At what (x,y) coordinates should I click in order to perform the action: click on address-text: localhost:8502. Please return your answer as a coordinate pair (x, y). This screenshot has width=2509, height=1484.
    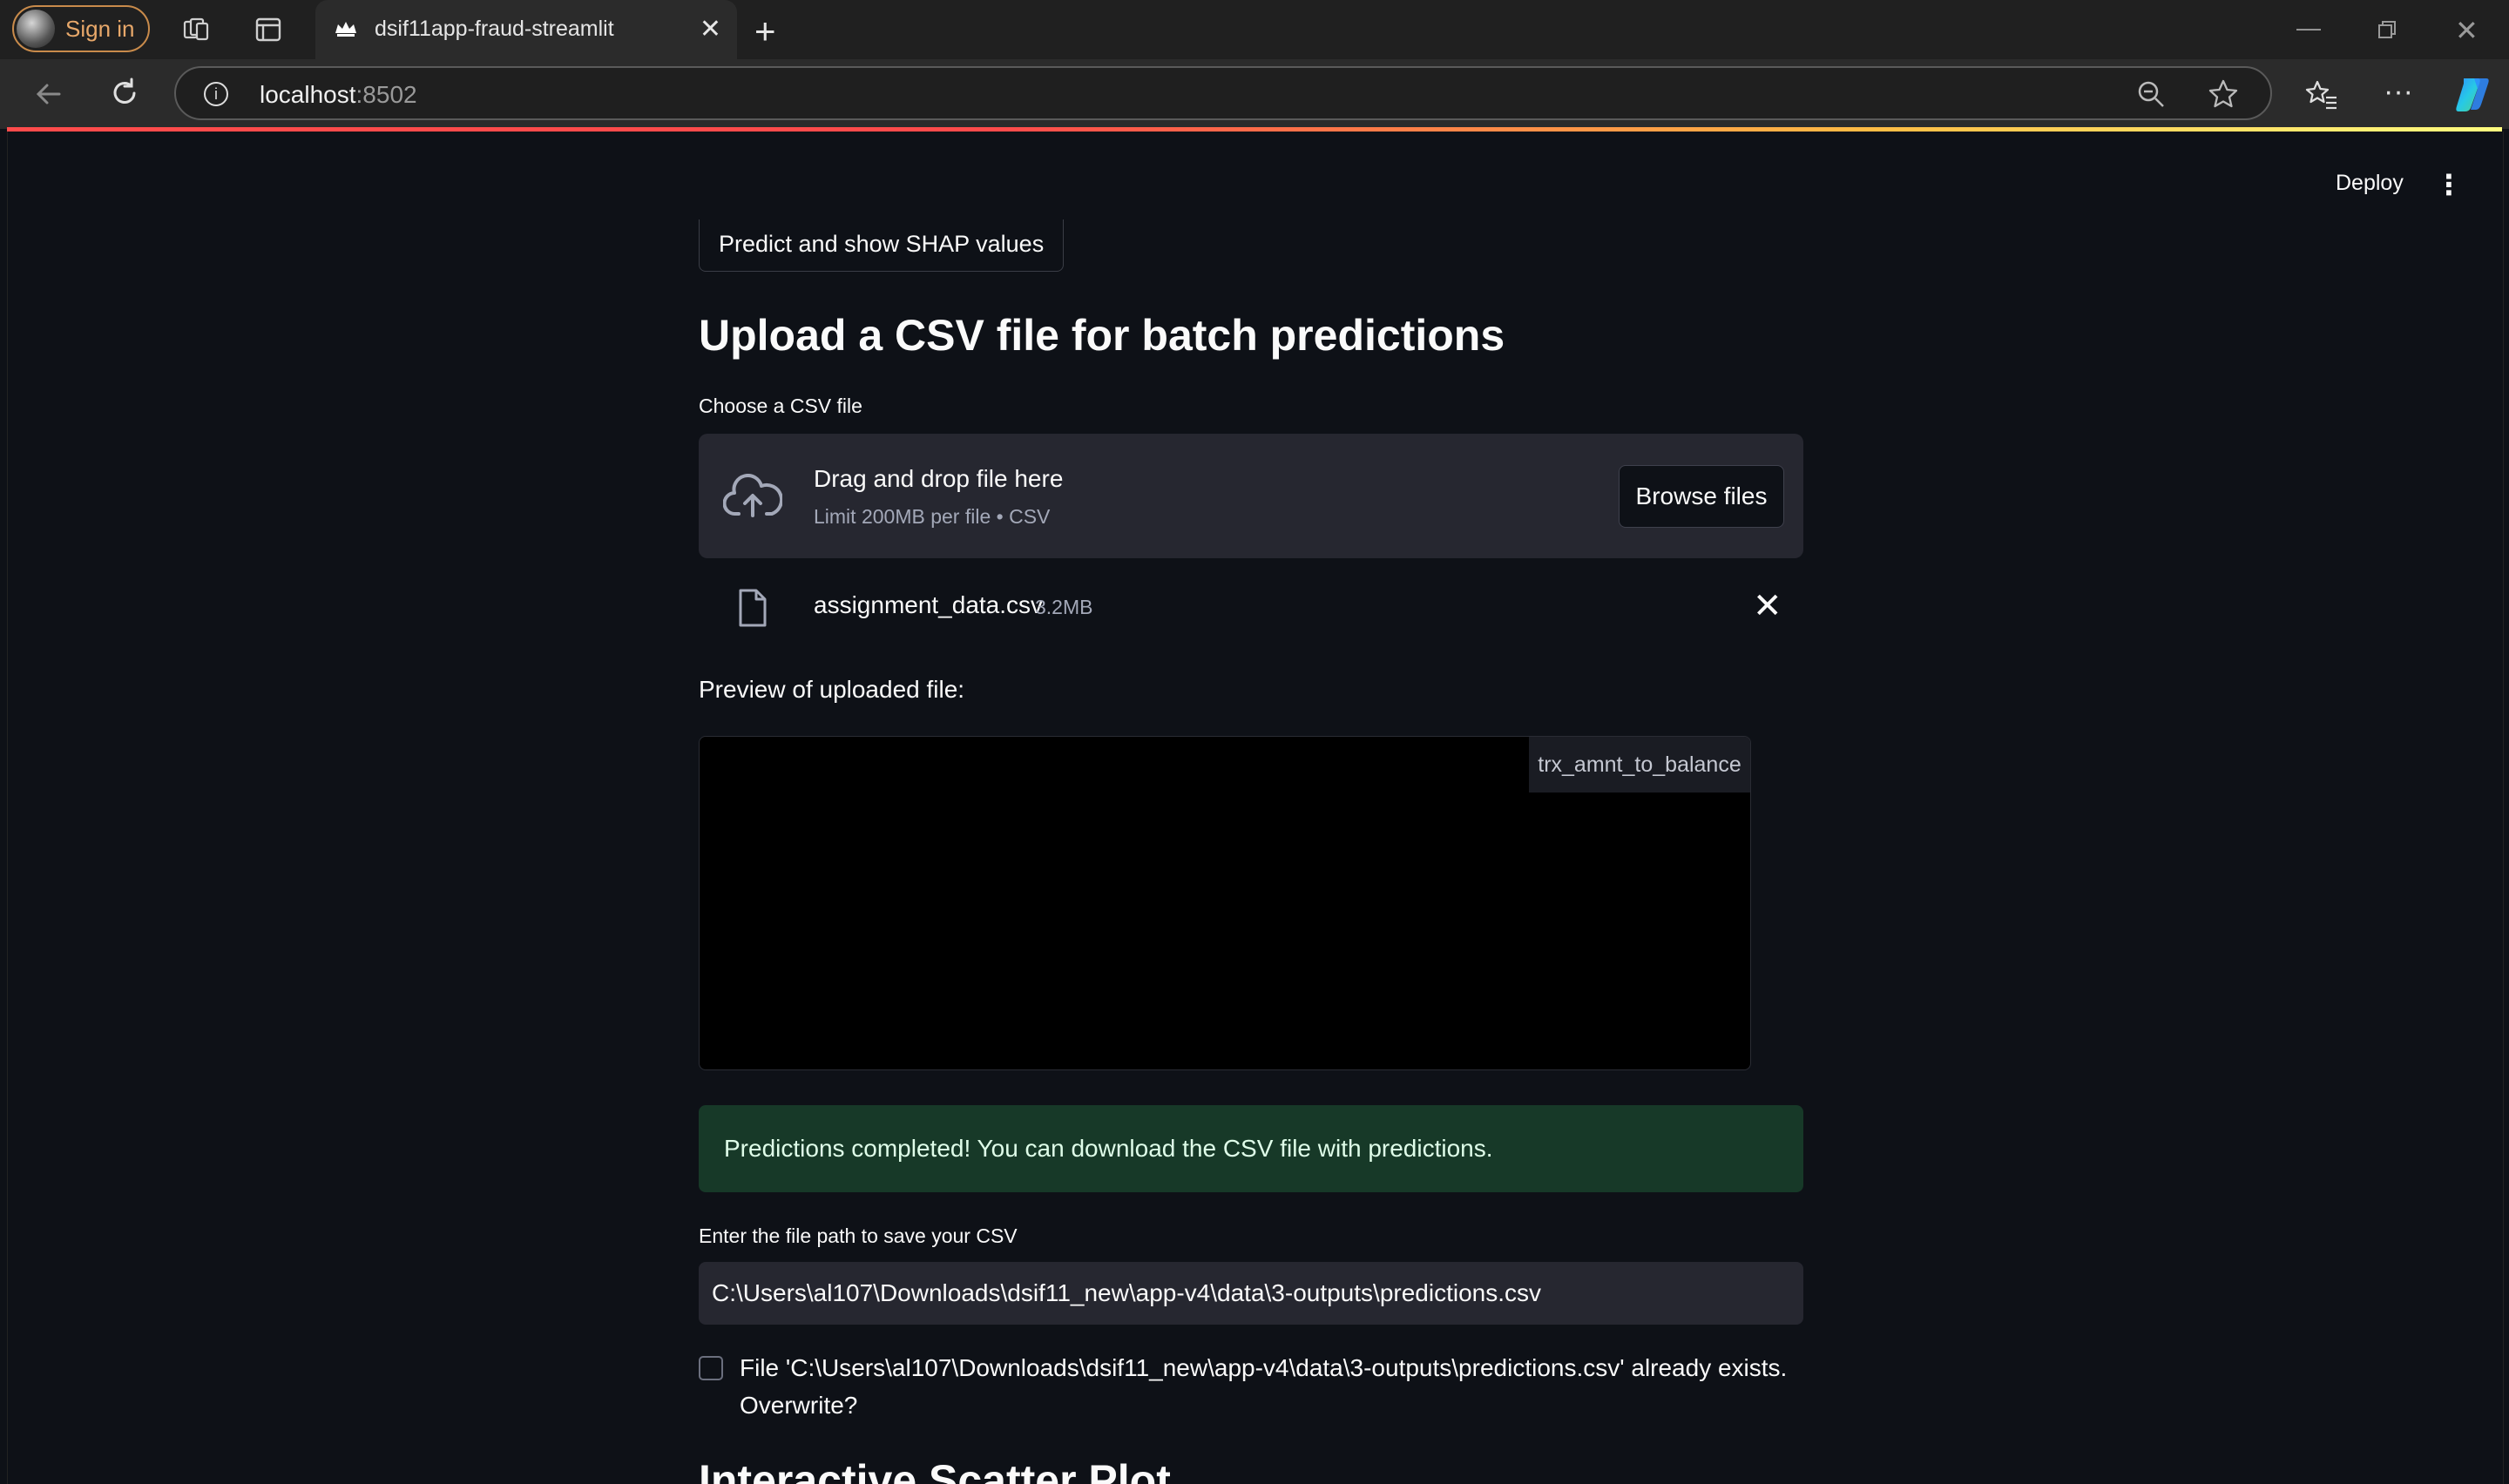
    Looking at the image, I should click on (338, 95).